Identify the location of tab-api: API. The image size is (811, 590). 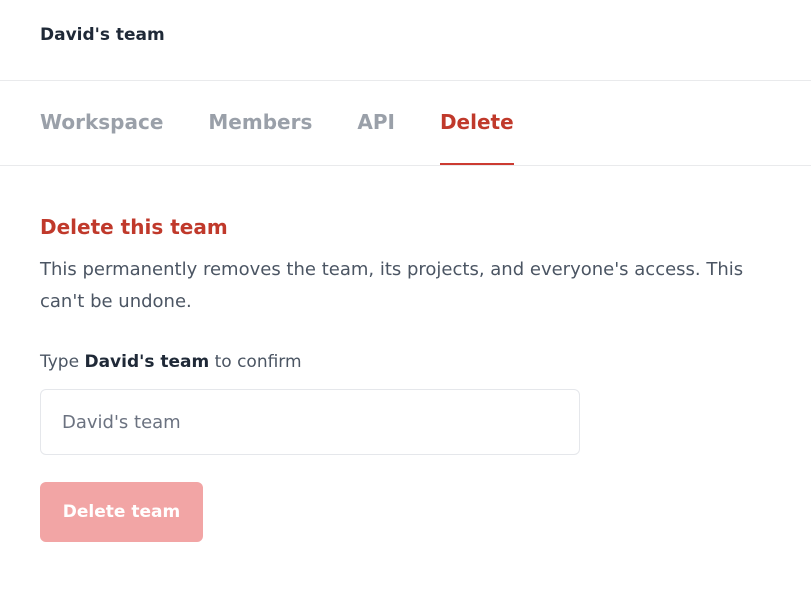
(376, 123).